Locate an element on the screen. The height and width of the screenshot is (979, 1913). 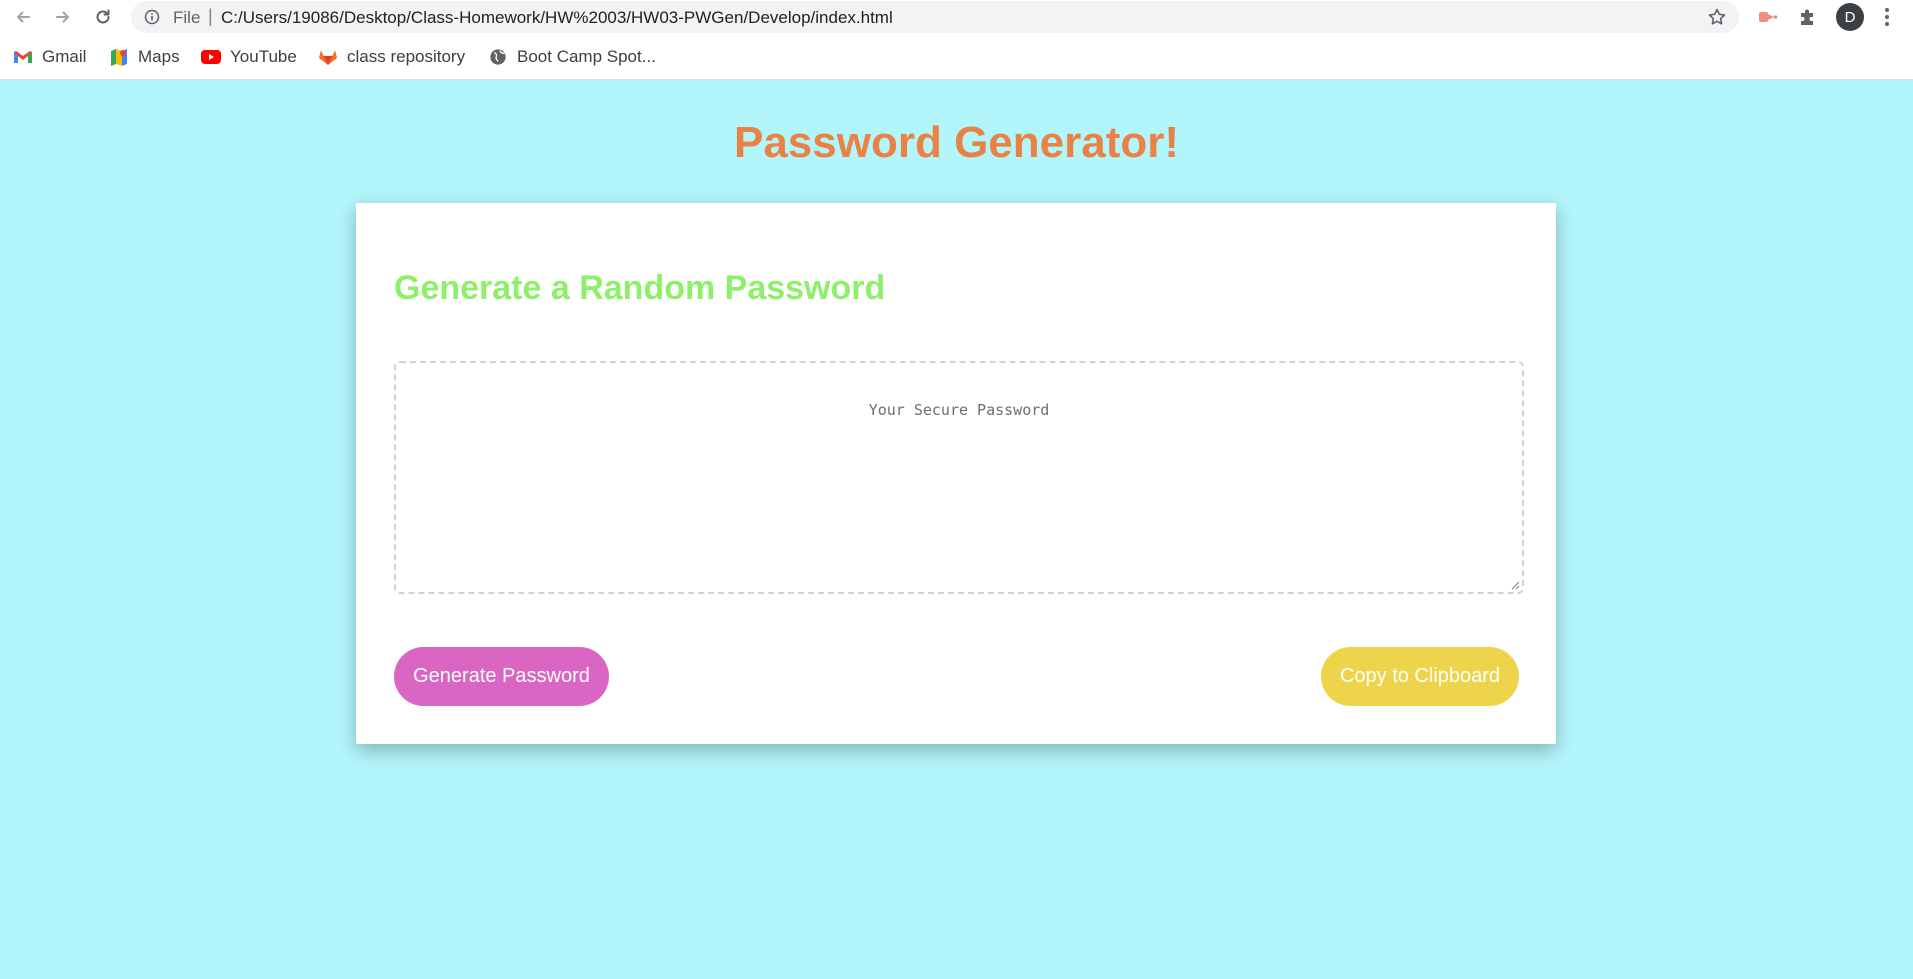
youtube-icon is located at coordinates (211, 57).